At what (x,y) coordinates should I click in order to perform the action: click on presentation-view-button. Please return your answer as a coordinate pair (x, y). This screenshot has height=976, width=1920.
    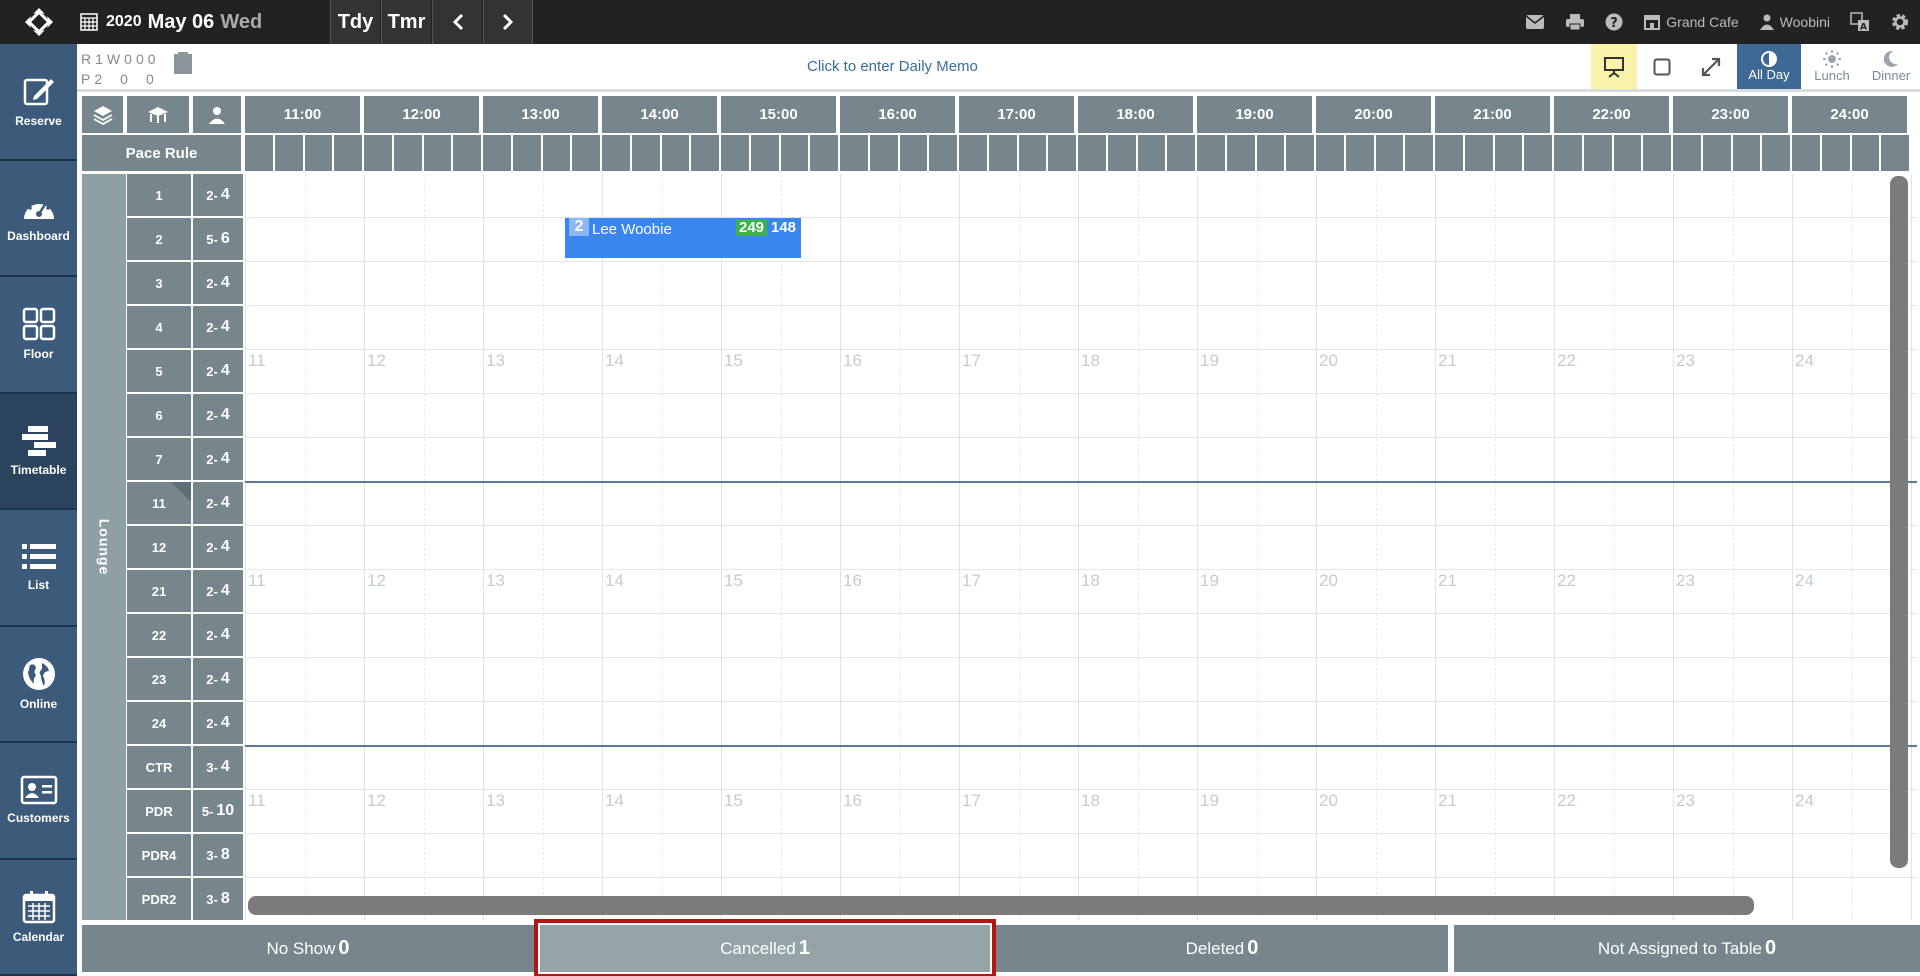
    Looking at the image, I should click on (1614, 66).